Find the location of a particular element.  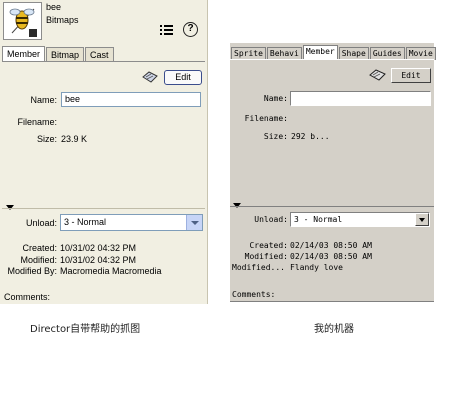

comments-divider is located at coordinates (332, 301).